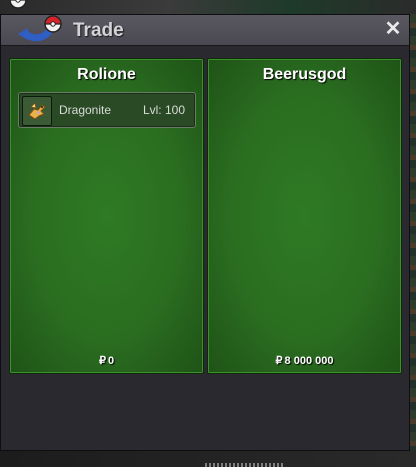  I want to click on item-level: Lvl: 100, so click(163, 110).